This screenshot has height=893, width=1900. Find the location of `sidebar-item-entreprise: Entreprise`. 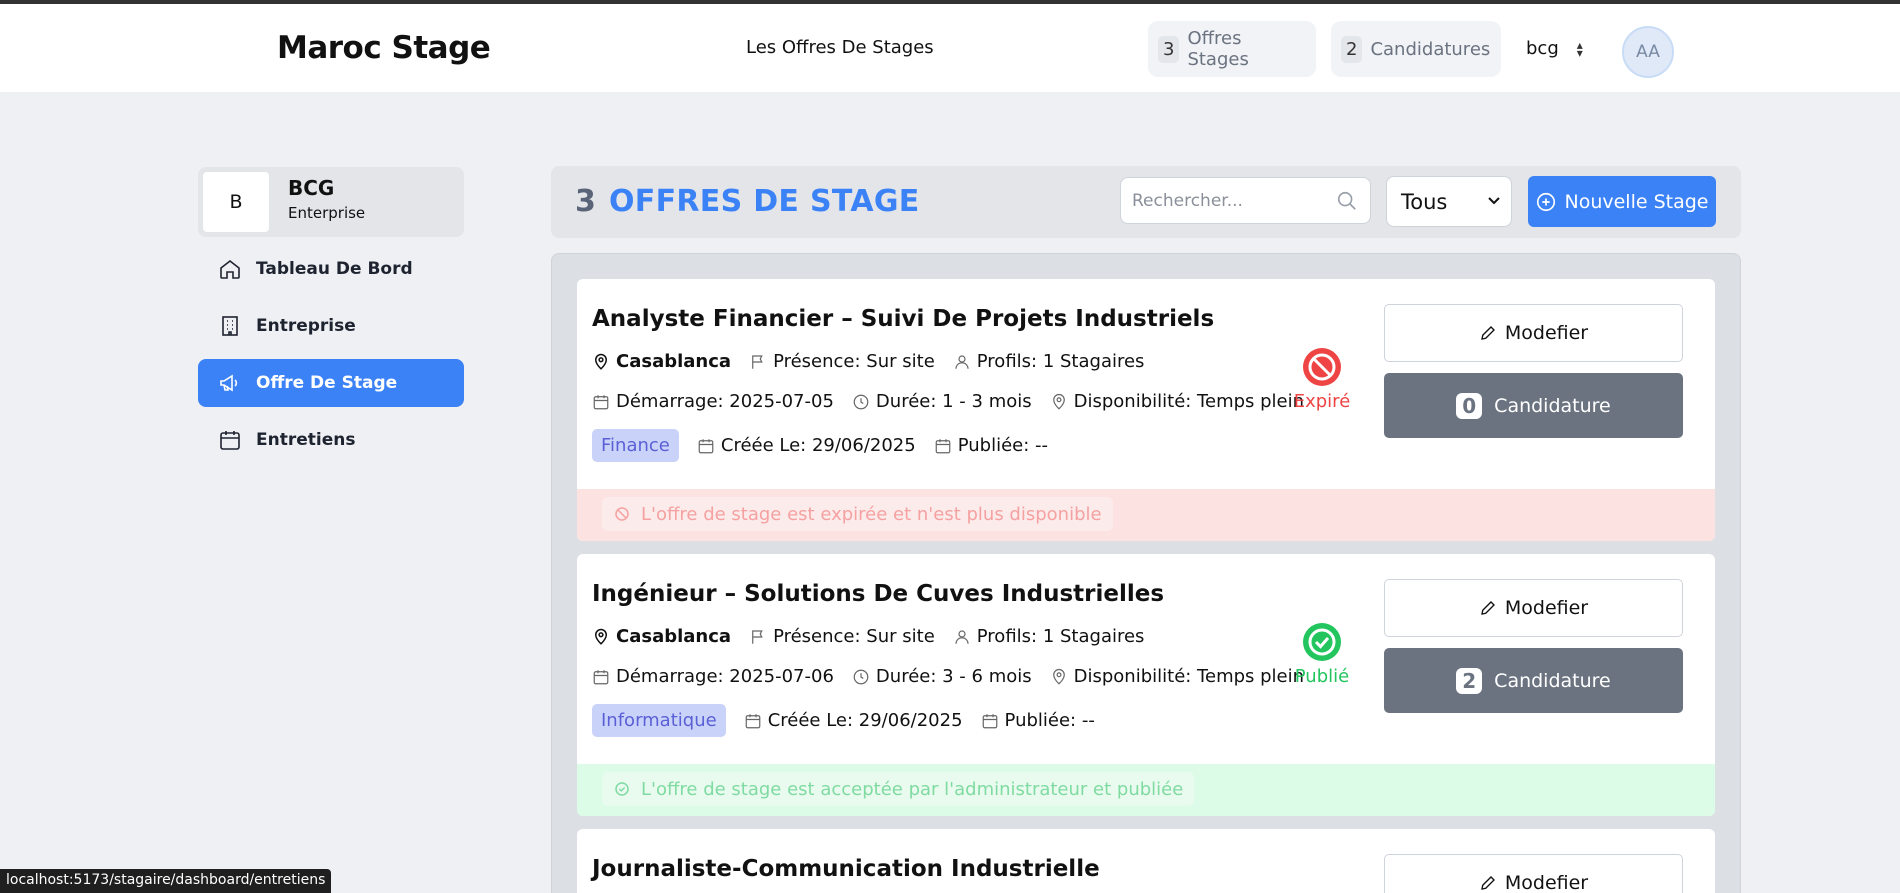

sidebar-item-entreprise: Entreprise is located at coordinates (331, 326).